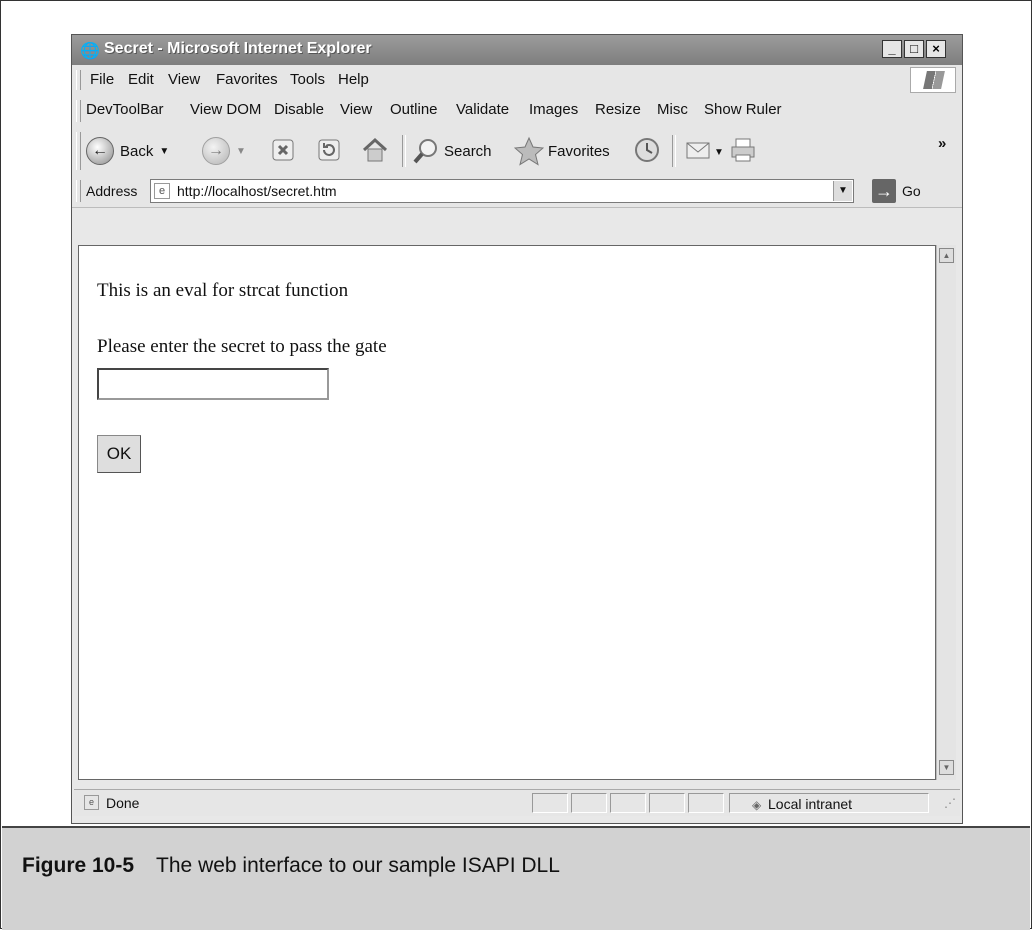  What do you see at coordinates (579, 151) in the screenshot?
I see `favorites-label: Favorites` at bounding box center [579, 151].